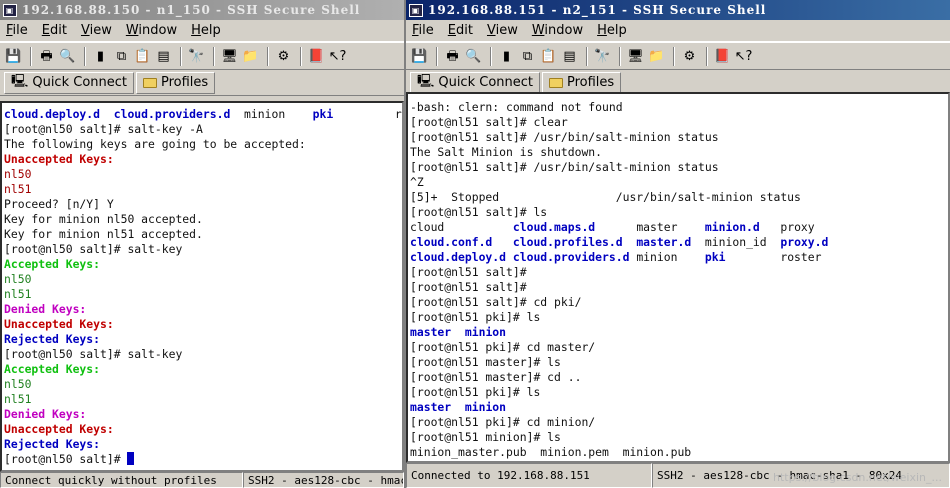 Image resolution: width=950 pixels, height=488 pixels. What do you see at coordinates (203, 399) in the screenshot?
I see `terminal-line: nl51` at bounding box center [203, 399].